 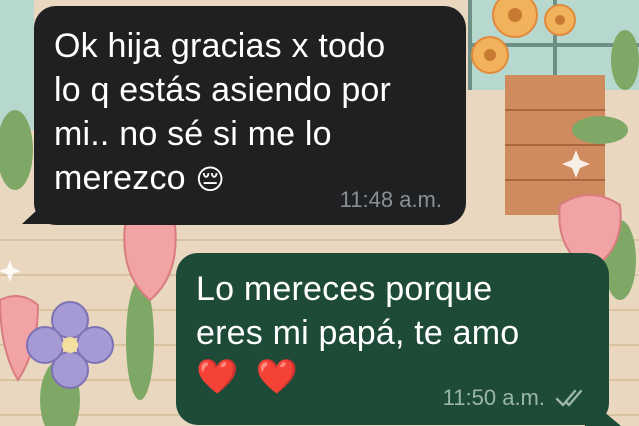 I want to click on incoming-message-meta: 11:48 a.m., so click(x=391, y=200).